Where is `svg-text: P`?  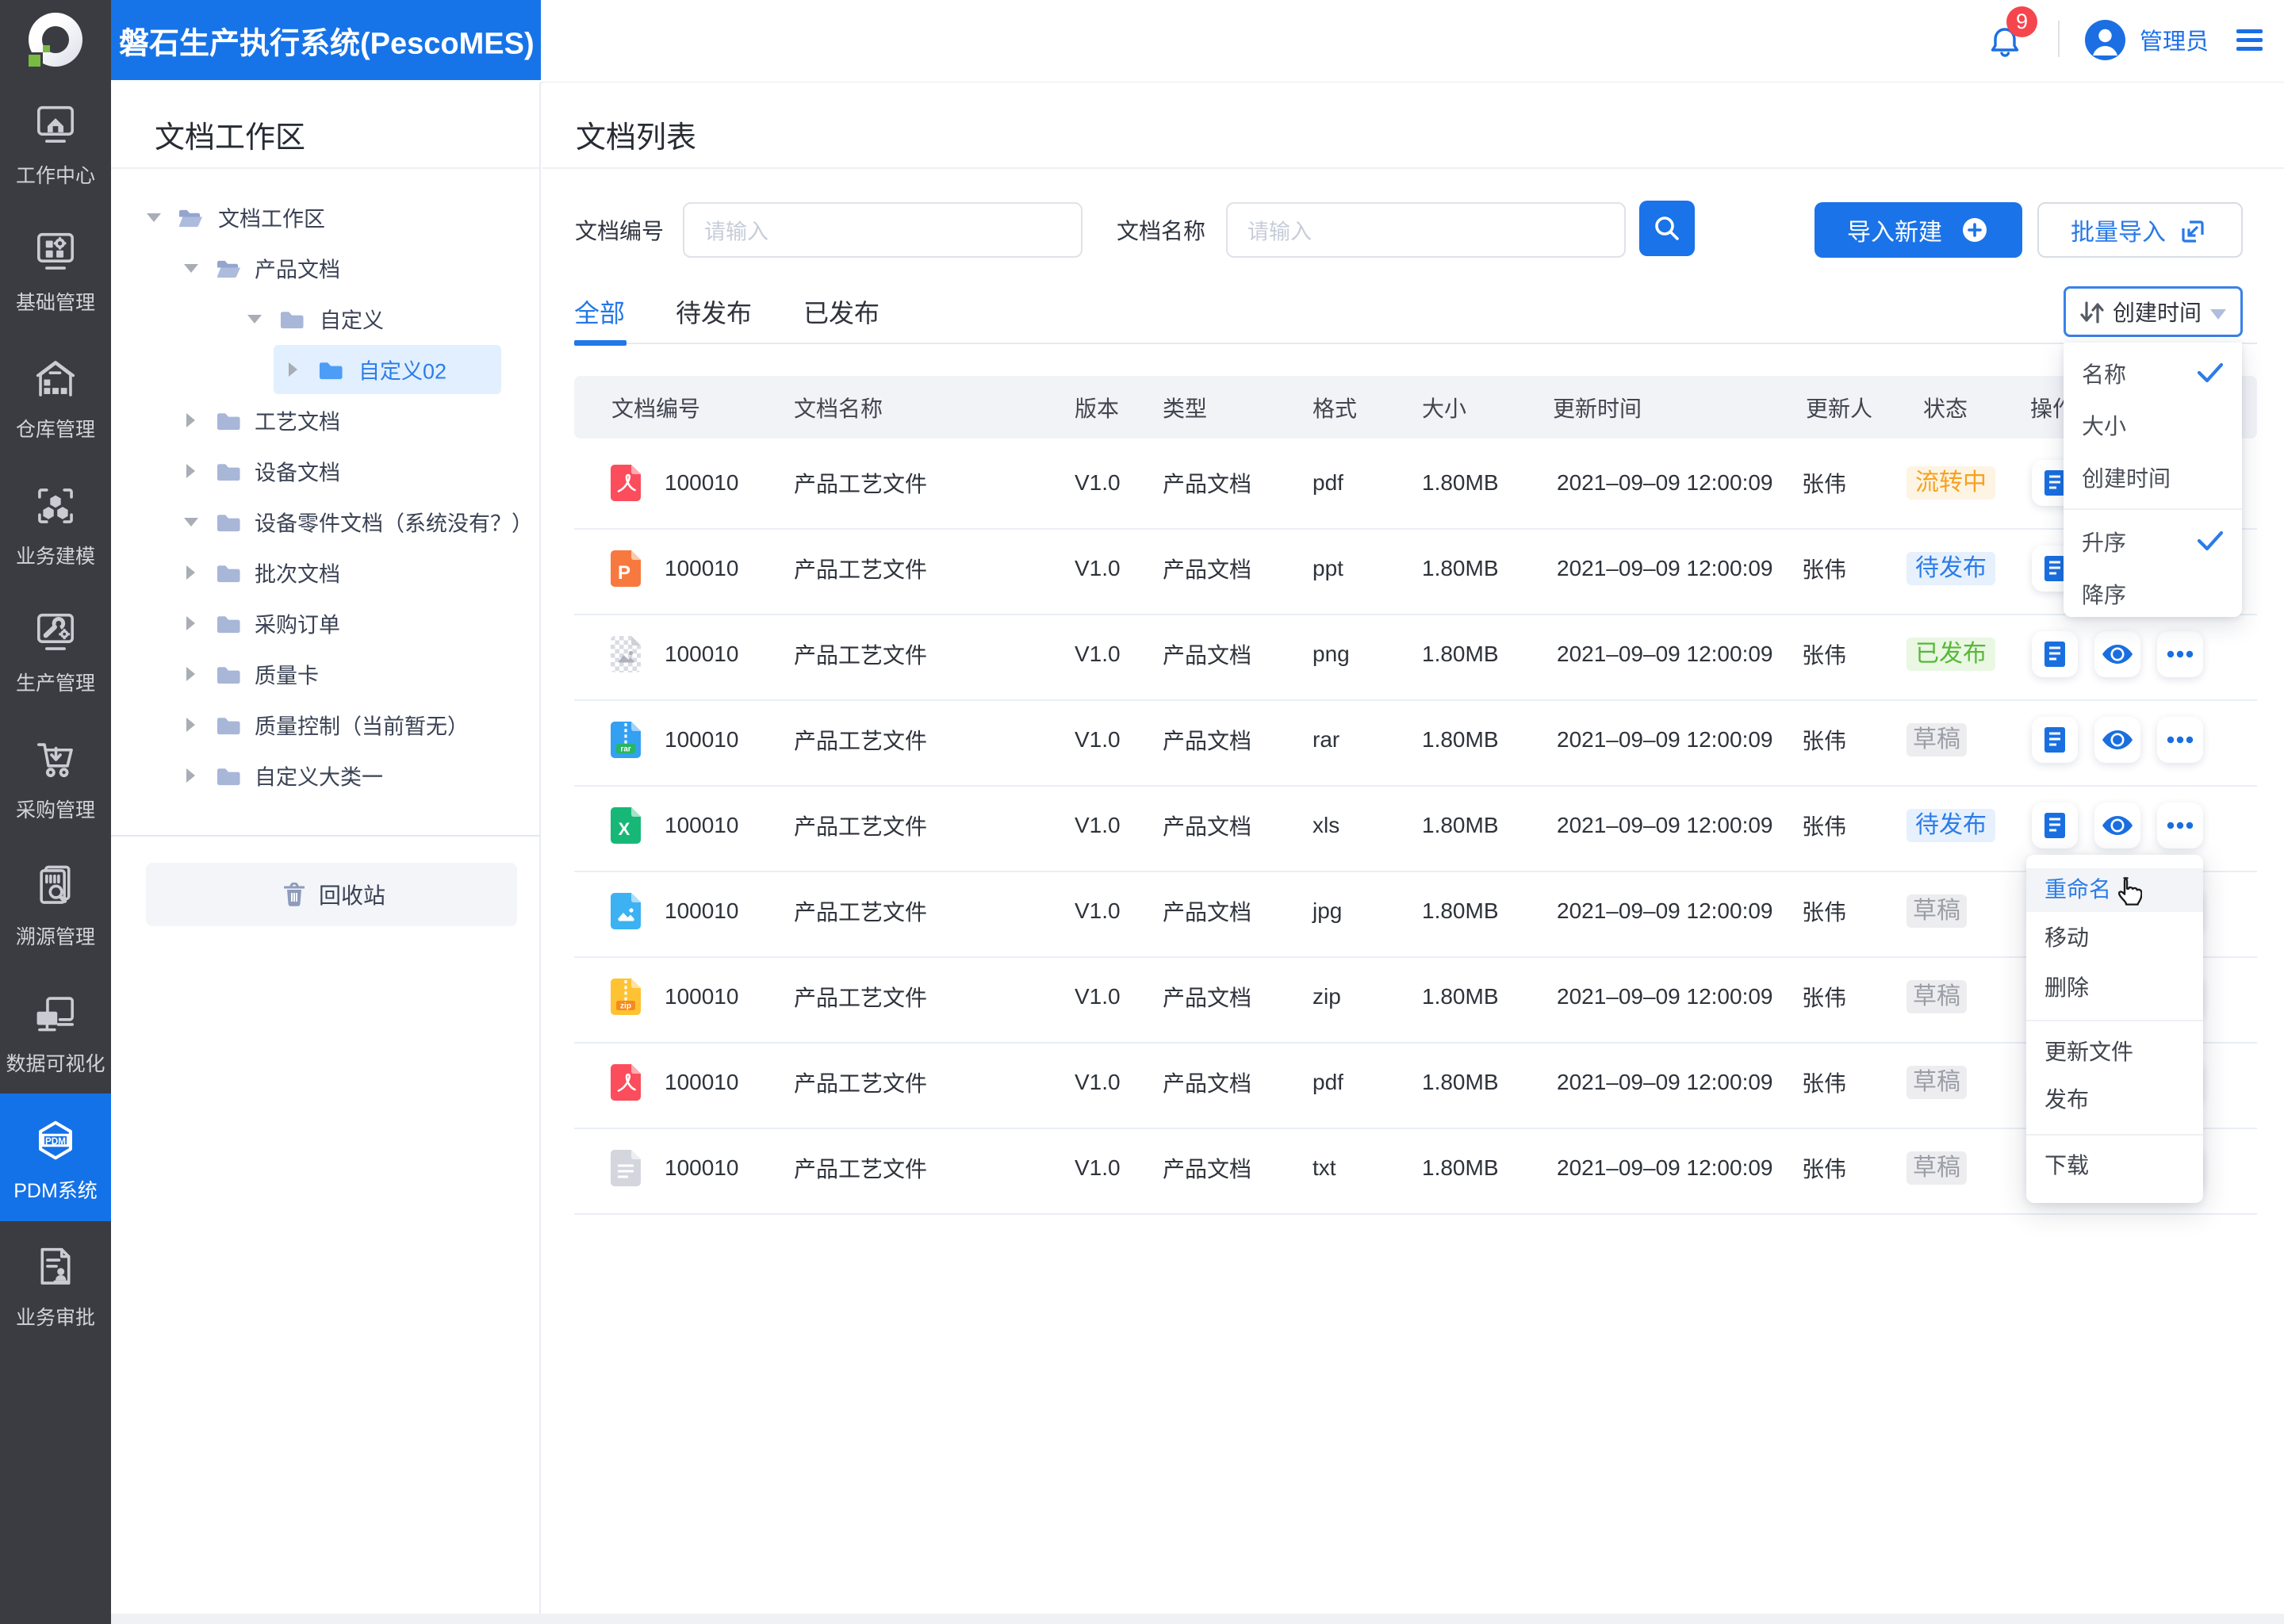 svg-text: P is located at coordinates (624, 573).